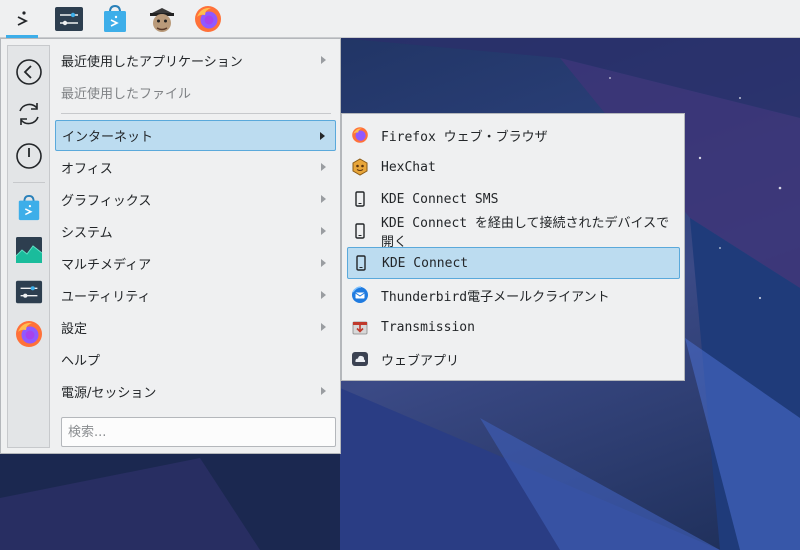 The image size is (800, 550). I want to click on taskbar-discover, so click(115, 19).